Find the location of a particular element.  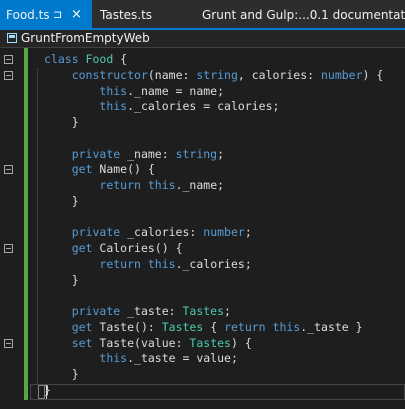

current-line-highlight is located at coordinates (217, 392).